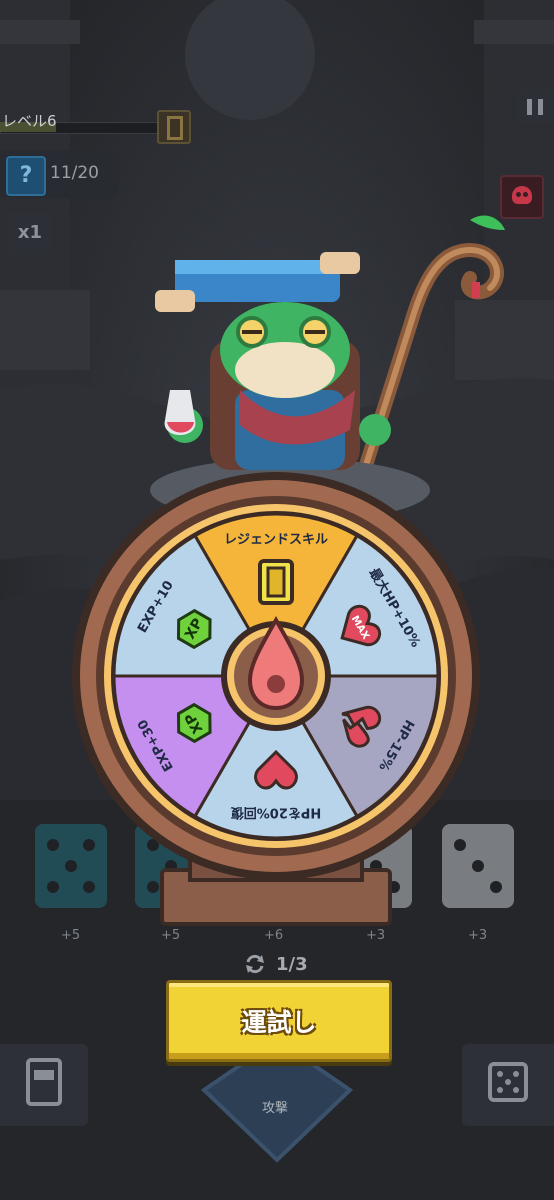 The height and width of the screenshot is (1200, 554). Describe the element at coordinates (74, 173) in the screenshot. I see `quest-count: 11/20` at that location.